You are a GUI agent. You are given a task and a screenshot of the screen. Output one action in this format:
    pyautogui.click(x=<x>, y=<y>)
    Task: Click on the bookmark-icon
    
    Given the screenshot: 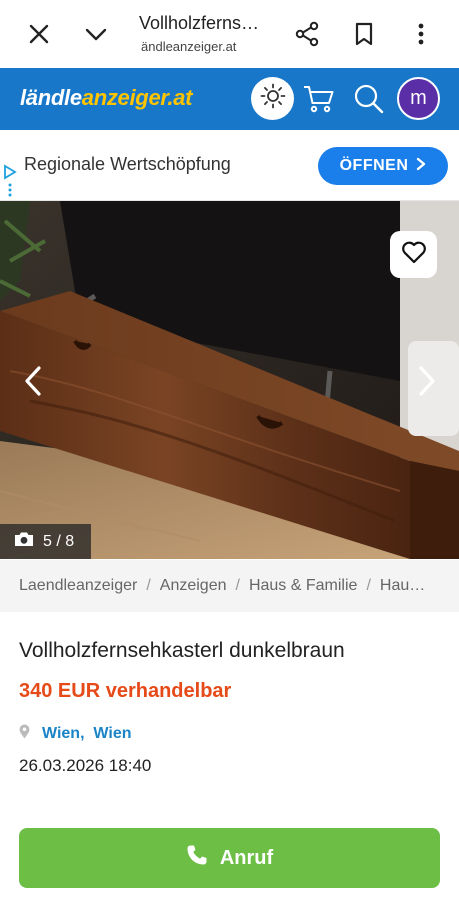 What is the action you would take?
    pyautogui.click(x=364, y=34)
    